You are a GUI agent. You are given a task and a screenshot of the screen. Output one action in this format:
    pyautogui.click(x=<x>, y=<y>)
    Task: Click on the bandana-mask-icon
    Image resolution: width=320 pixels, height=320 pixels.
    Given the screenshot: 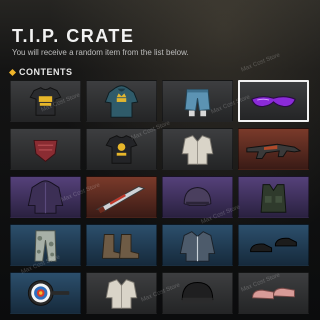 What is the action you would take?
    pyautogui.click(x=45, y=150)
    